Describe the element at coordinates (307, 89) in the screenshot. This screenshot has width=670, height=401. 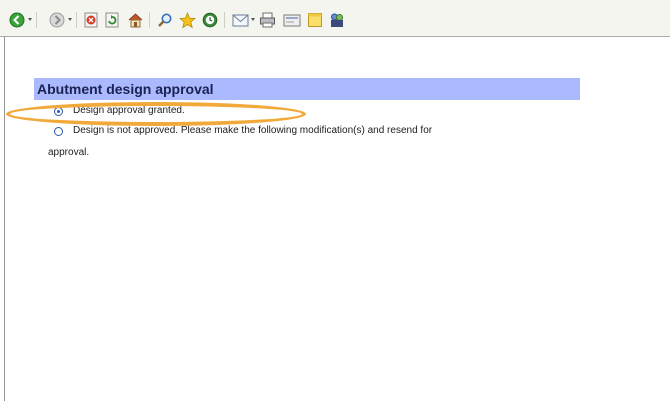
I see `section-header: Abutment design approval` at that location.